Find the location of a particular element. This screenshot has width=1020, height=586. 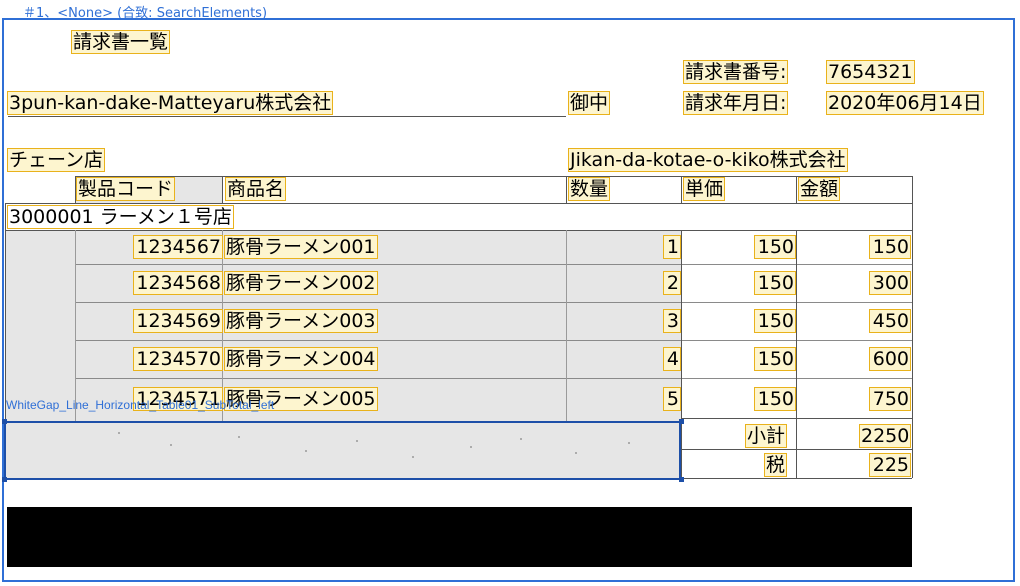

header-amount: 金額 is located at coordinates (819, 189).